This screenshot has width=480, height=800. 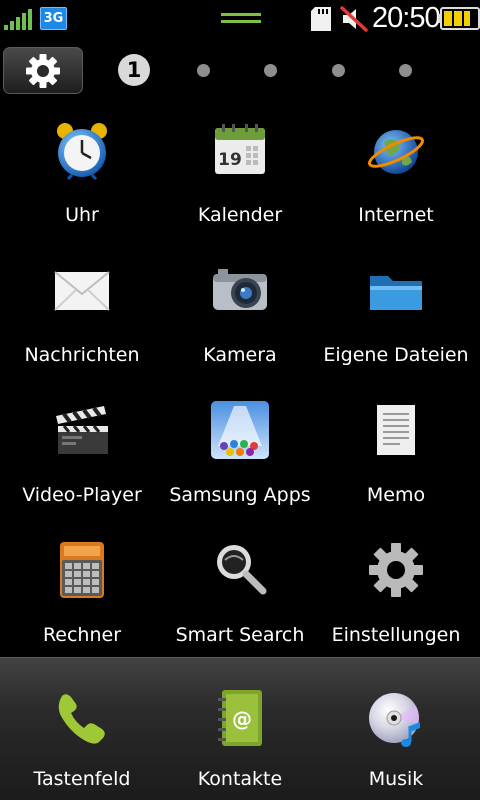 What do you see at coordinates (396, 330) in the screenshot?
I see `app-eigene-dateien: Eigene Dateien` at bounding box center [396, 330].